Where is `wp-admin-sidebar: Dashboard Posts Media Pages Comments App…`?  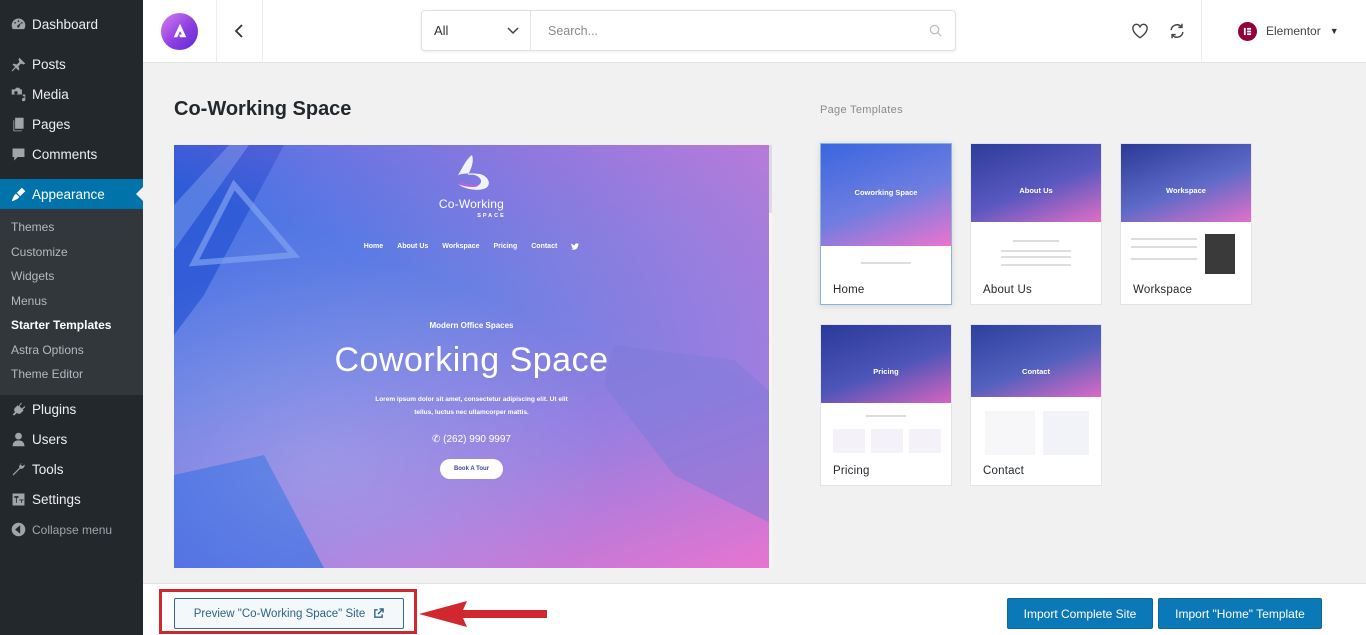 wp-admin-sidebar: Dashboard Posts Media Pages Comments App… is located at coordinates (71, 317).